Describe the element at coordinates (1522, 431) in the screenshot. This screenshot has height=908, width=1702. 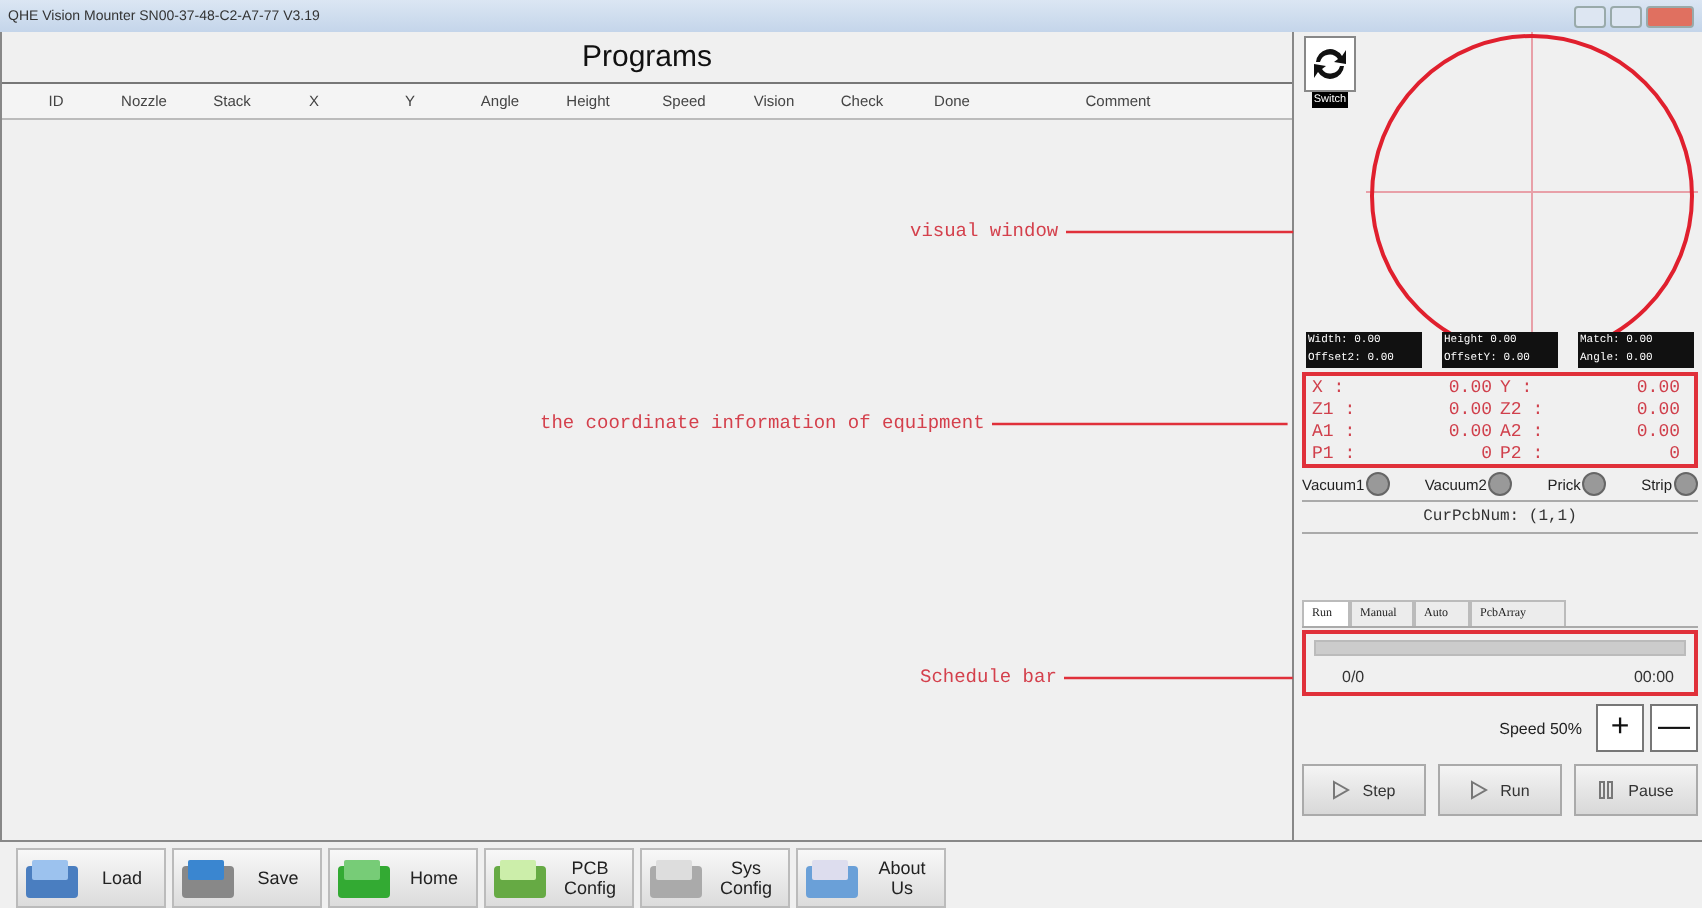
I see `axis-label: A2 :` at that location.